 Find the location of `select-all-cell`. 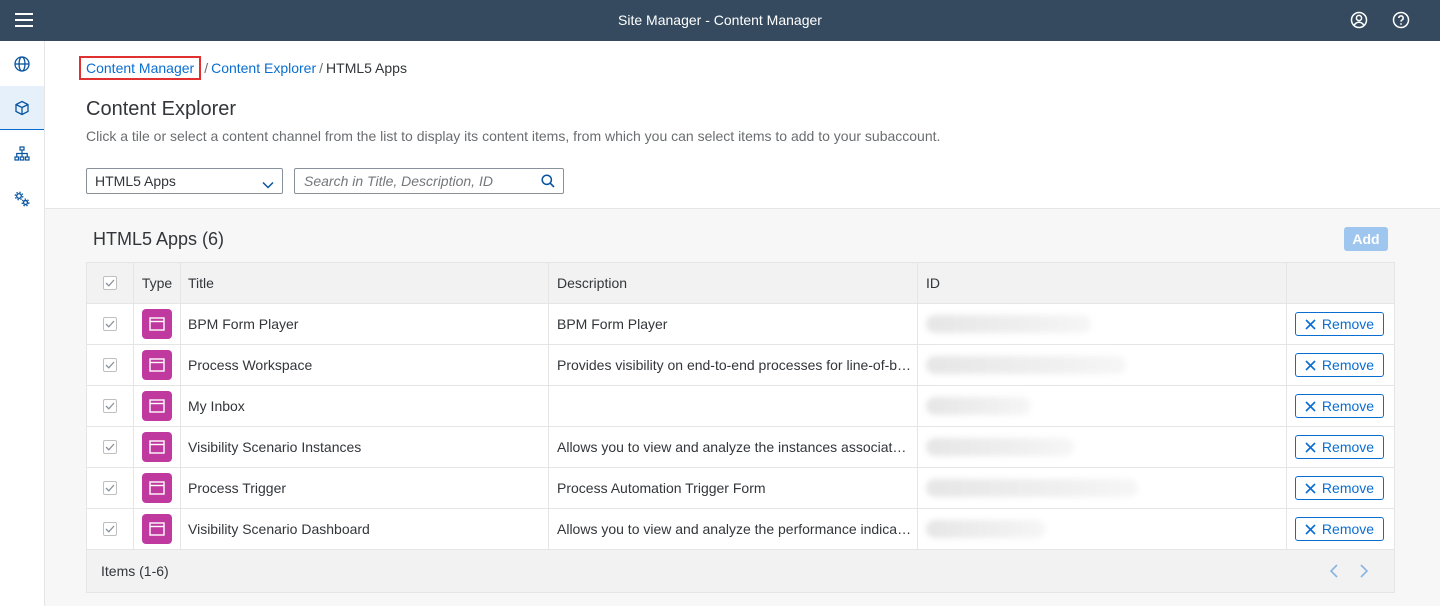

select-all-cell is located at coordinates (110, 283).